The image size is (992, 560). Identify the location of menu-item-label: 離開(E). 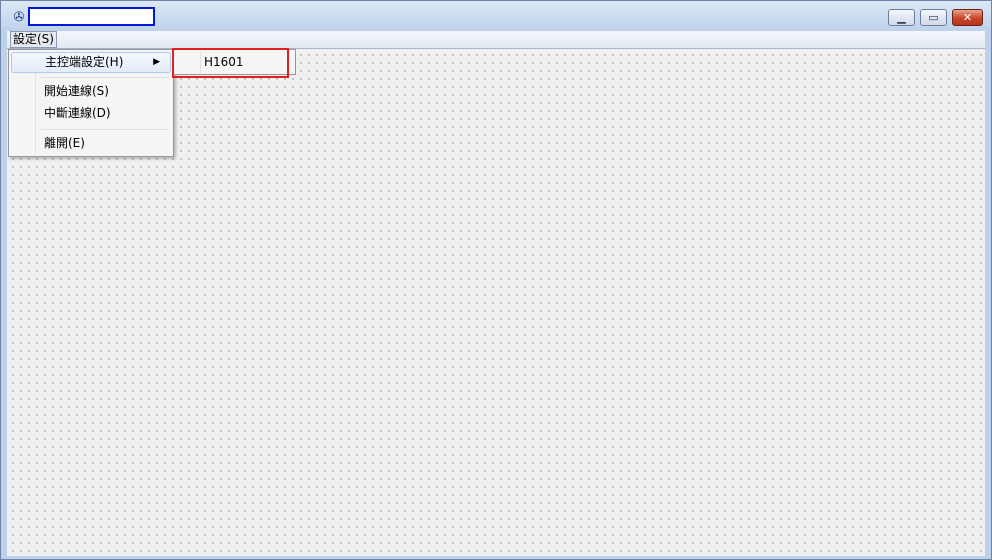
(64, 143).